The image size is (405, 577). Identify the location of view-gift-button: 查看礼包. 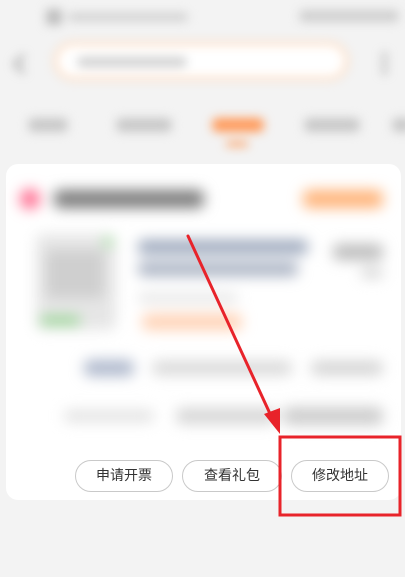
(232, 476).